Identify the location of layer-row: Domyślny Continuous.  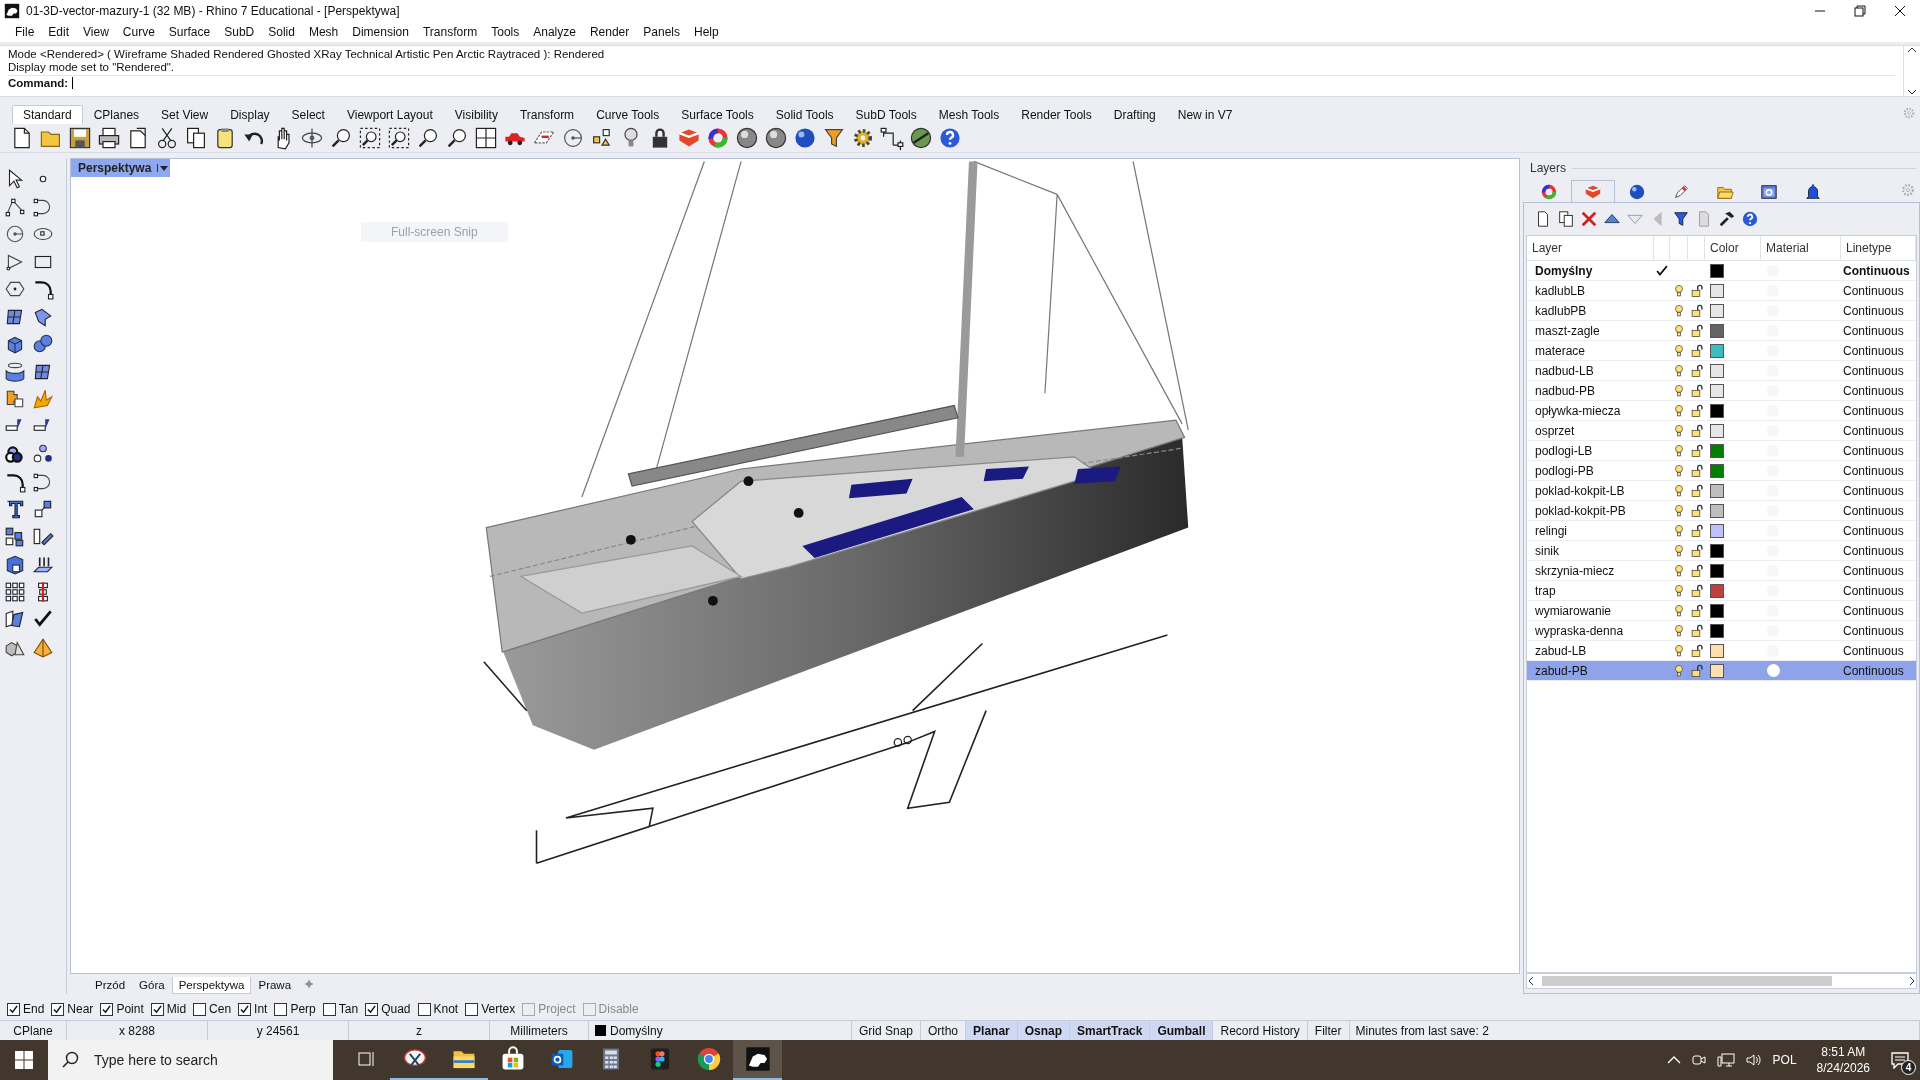
(1721, 271).